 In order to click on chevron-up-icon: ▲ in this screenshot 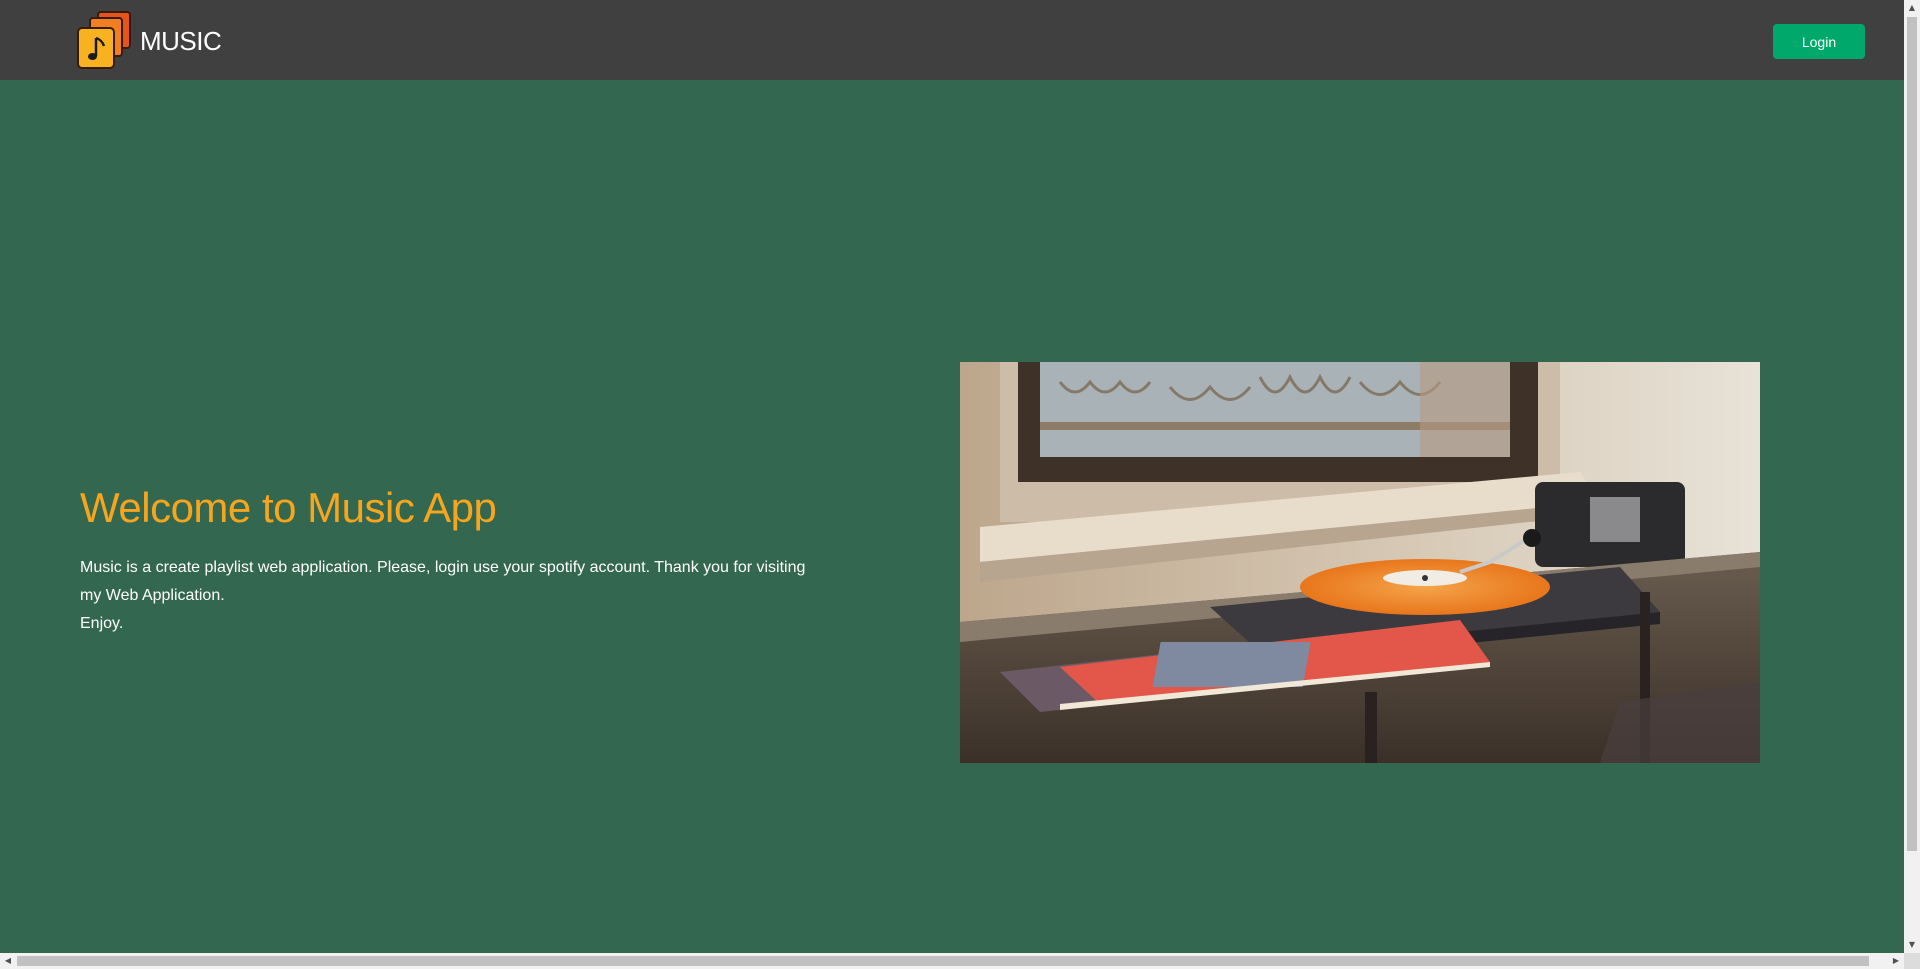, I will do `click(1912, 8)`.